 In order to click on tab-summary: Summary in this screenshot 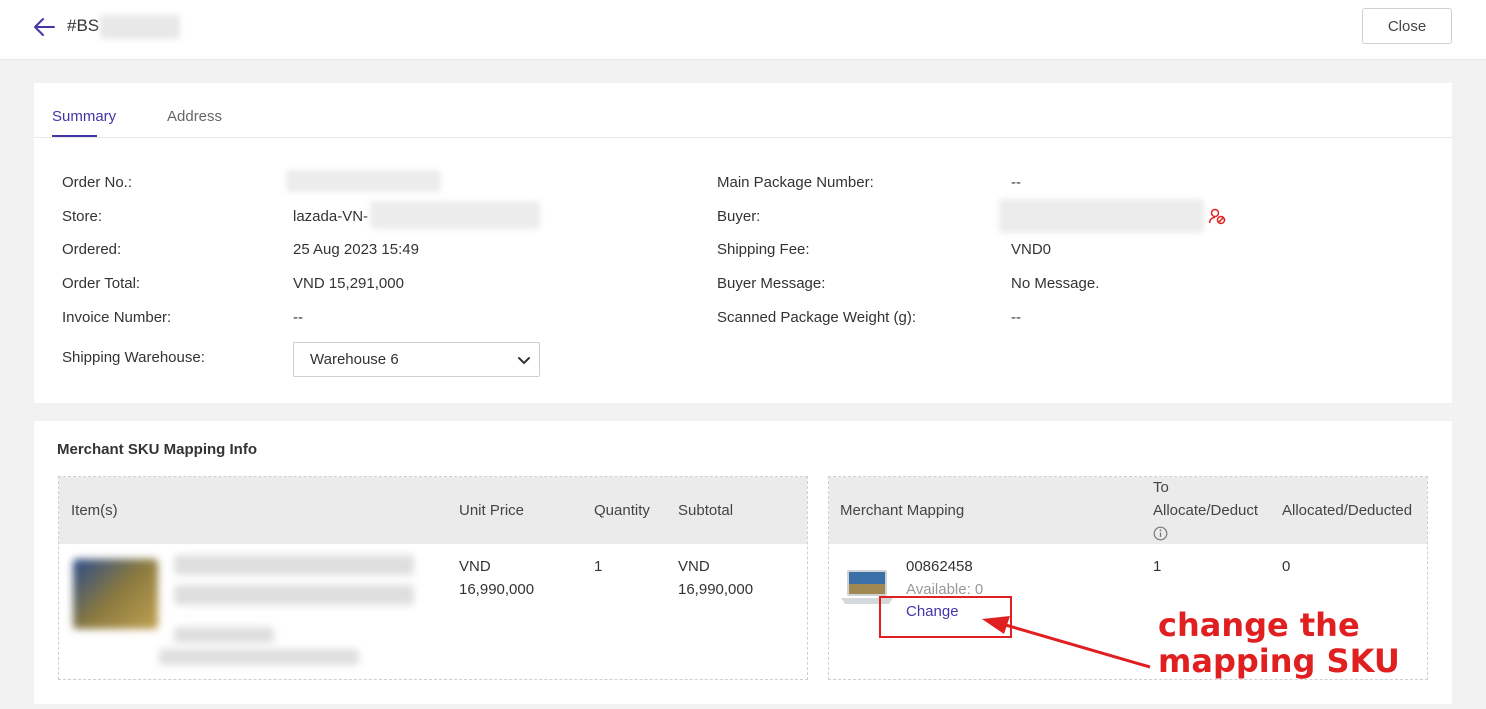, I will do `click(84, 116)`.